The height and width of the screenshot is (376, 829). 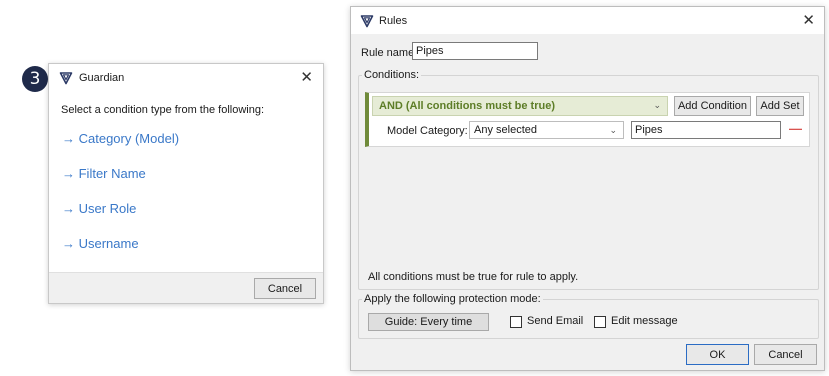 I want to click on match-type-select: Any selected ⌄, so click(x=546, y=130).